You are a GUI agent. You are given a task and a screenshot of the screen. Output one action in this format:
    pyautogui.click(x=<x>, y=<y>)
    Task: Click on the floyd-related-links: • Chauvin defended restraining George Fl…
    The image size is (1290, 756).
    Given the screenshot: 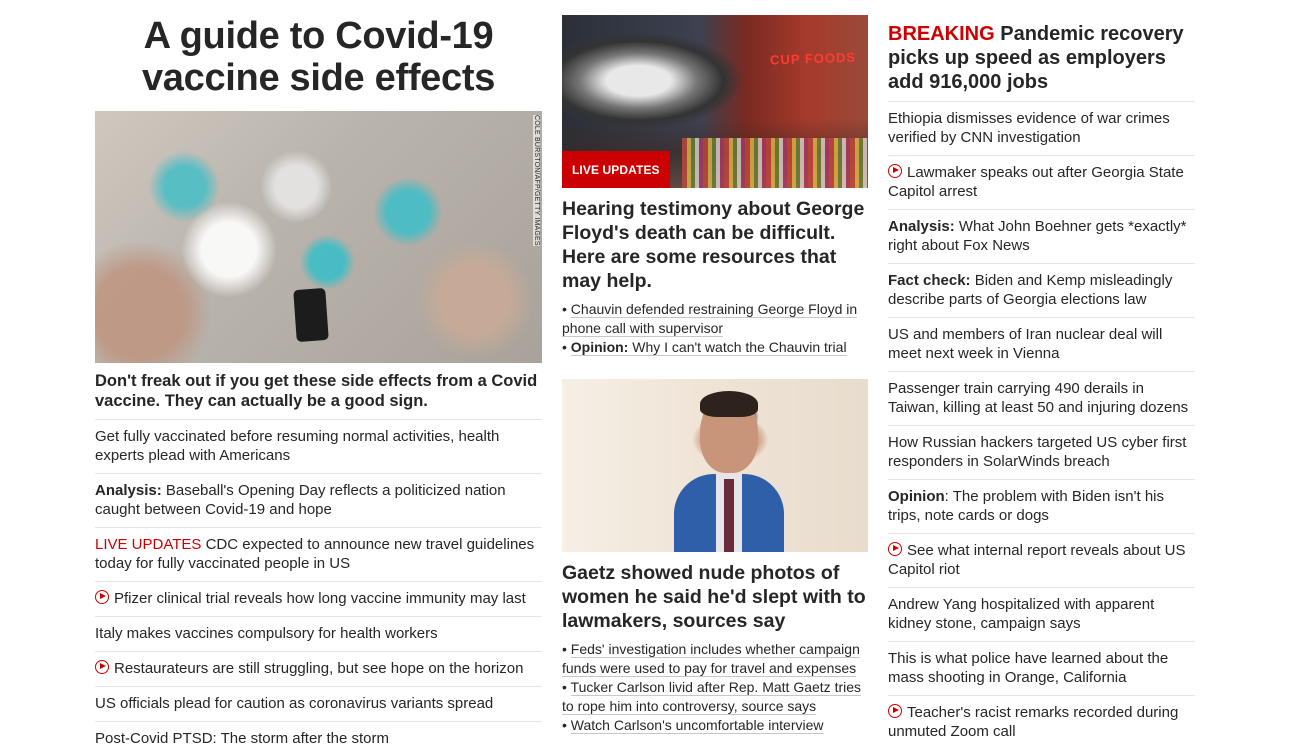 What is the action you would take?
    pyautogui.click(x=715, y=328)
    